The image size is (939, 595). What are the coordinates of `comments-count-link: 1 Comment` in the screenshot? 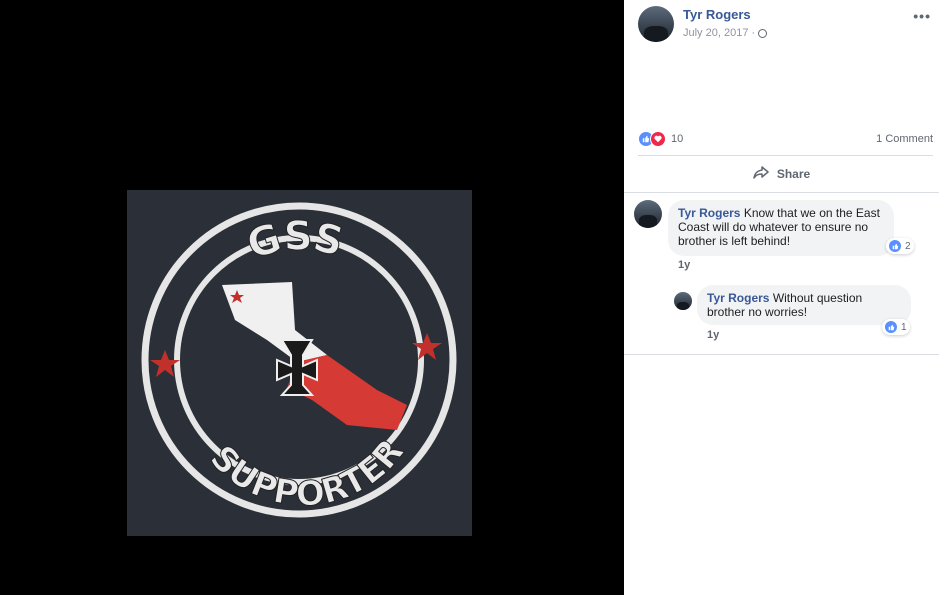 It's located at (904, 139).